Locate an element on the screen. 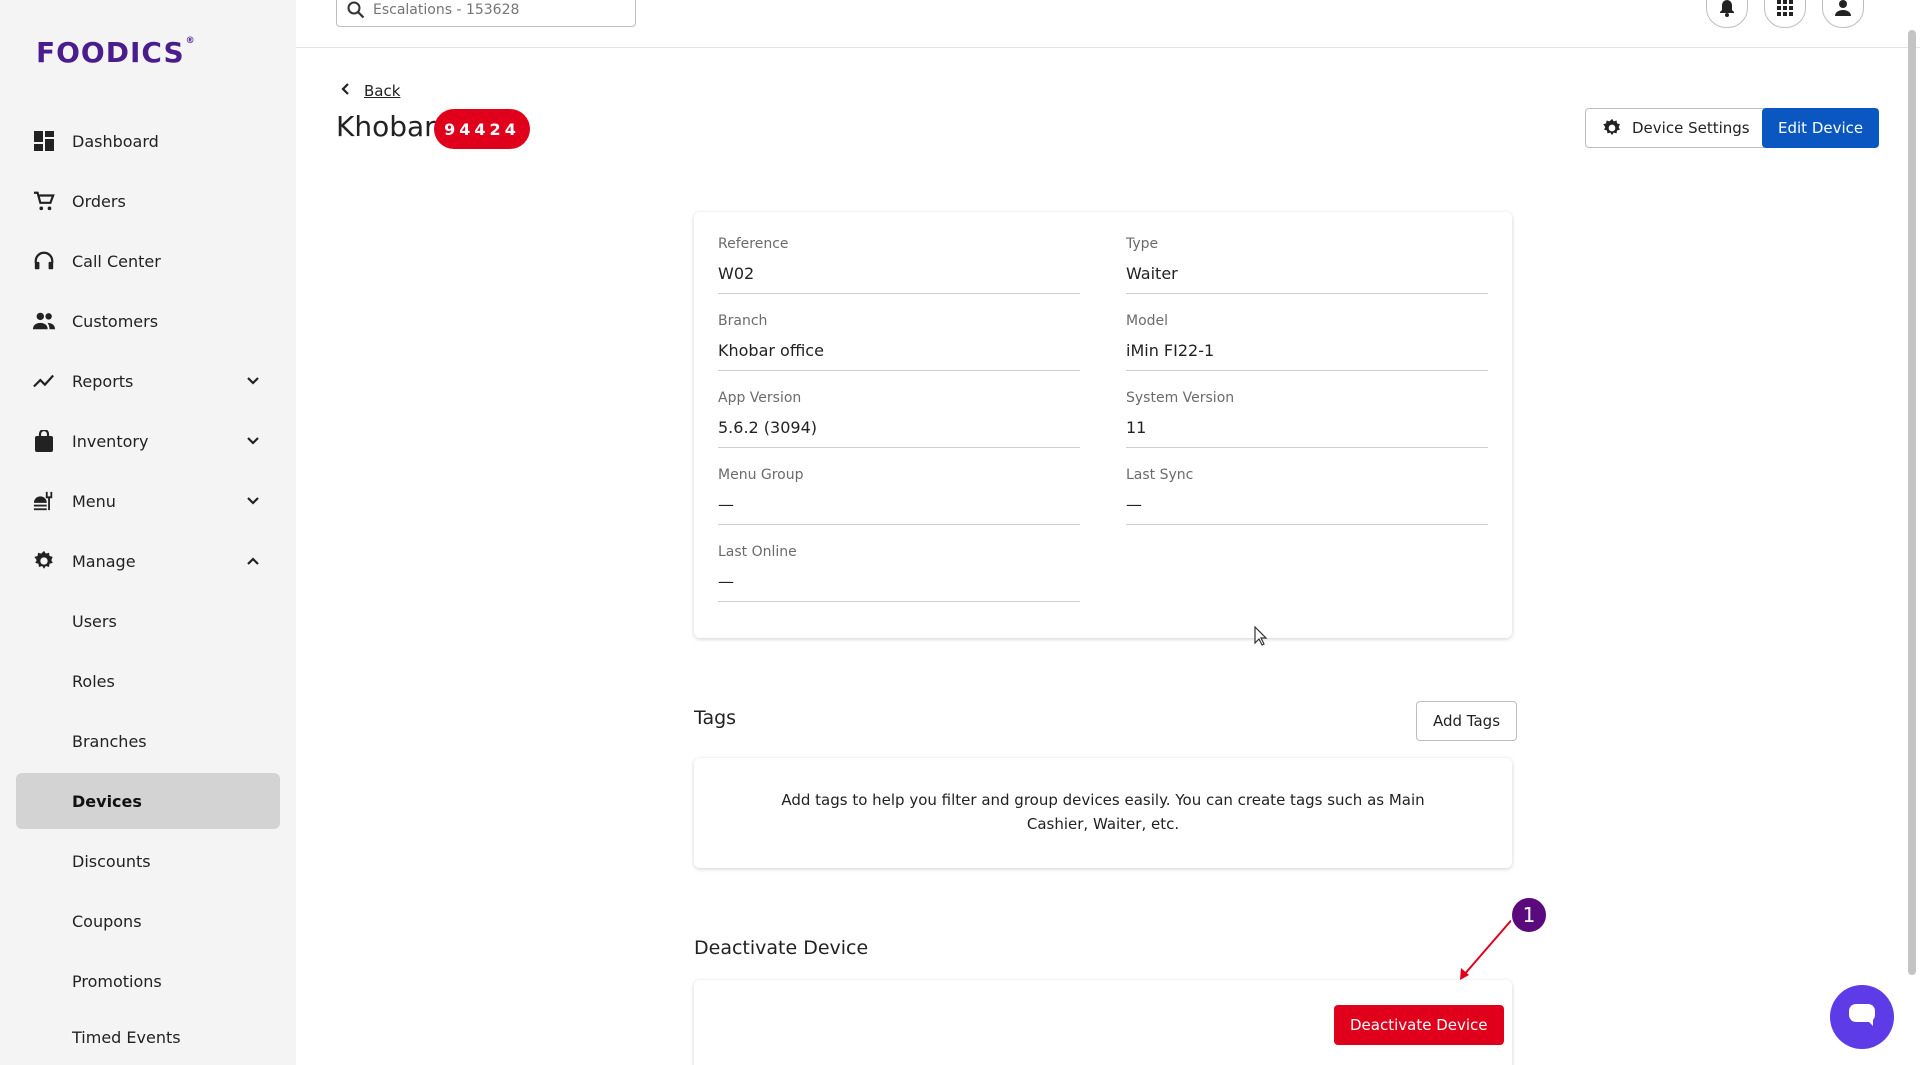 Image resolution: width=1920 pixels, height=1065 pixels. user-icon is located at coordinates (1843, 10).